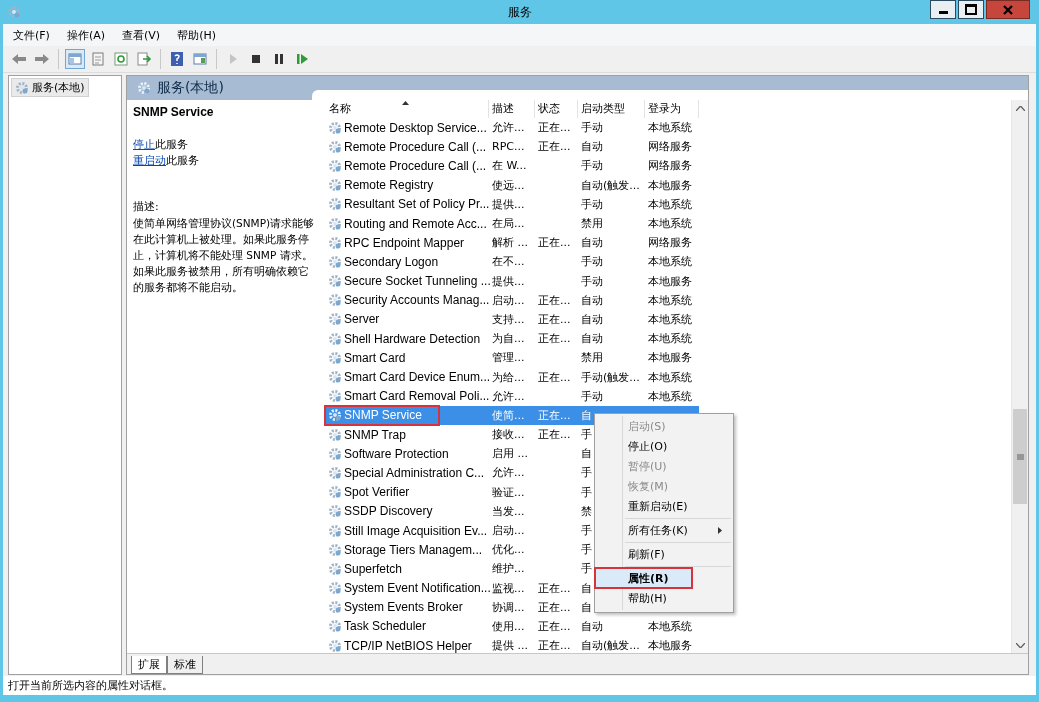 This screenshot has width=1039, height=702. I want to click on view-tab: 扩展, so click(149, 665).